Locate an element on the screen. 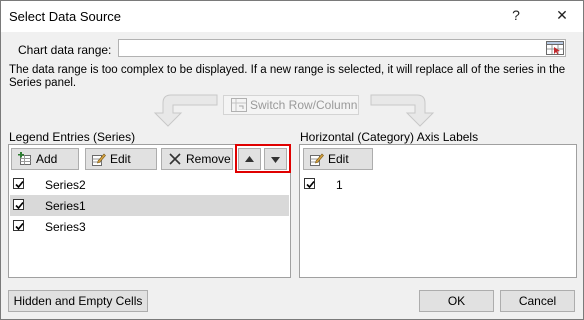  cancel-button: Cancel is located at coordinates (537, 301).